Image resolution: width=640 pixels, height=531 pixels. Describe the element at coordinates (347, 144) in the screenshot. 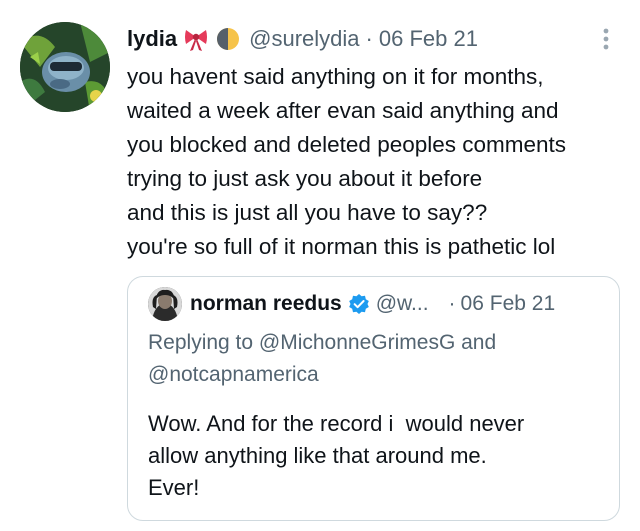

I see `tweet-text-line: you blocked and deleted peoples comments` at that location.